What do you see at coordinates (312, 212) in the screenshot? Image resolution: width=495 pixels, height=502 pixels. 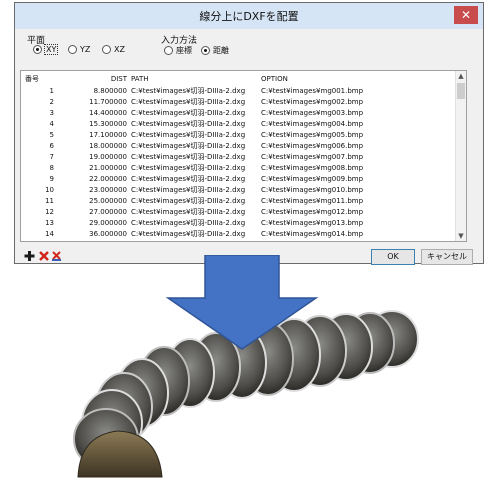 I see `row-option: C:¥test¥images¥mg012.bmp` at bounding box center [312, 212].